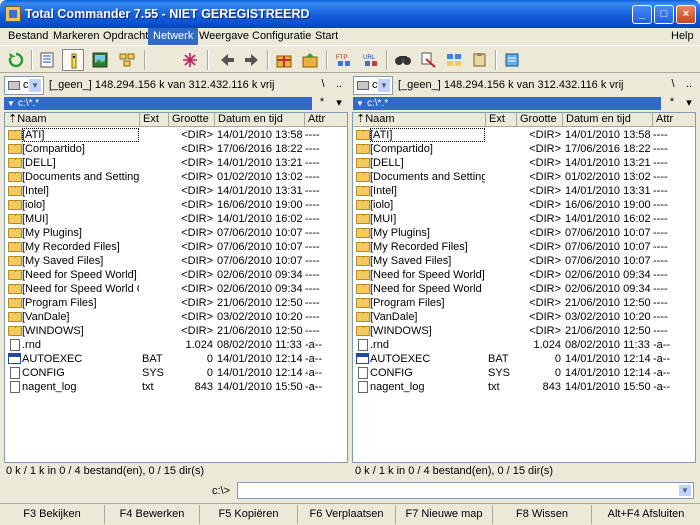 The height and width of the screenshot is (525, 700). Describe the element at coordinates (125, 36) in the screenshot. I see `menu-opdracht: Opdracht` at that location.